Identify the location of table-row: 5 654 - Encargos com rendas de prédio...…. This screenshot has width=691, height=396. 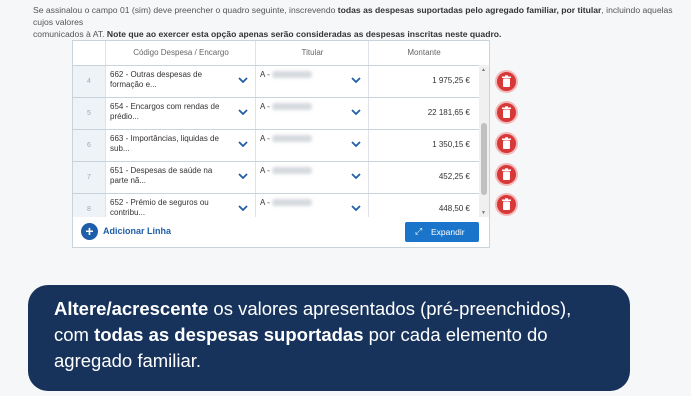
(276, 114).